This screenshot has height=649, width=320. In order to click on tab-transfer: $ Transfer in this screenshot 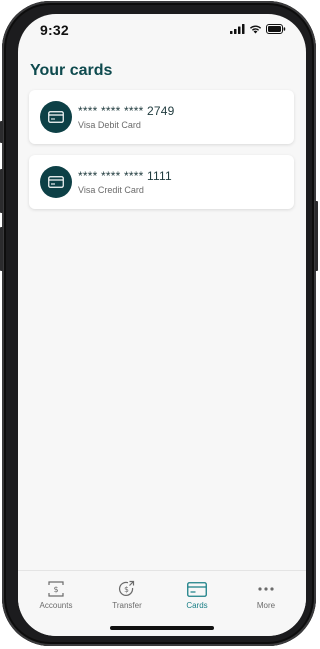, I will do `click(127, 597)`.